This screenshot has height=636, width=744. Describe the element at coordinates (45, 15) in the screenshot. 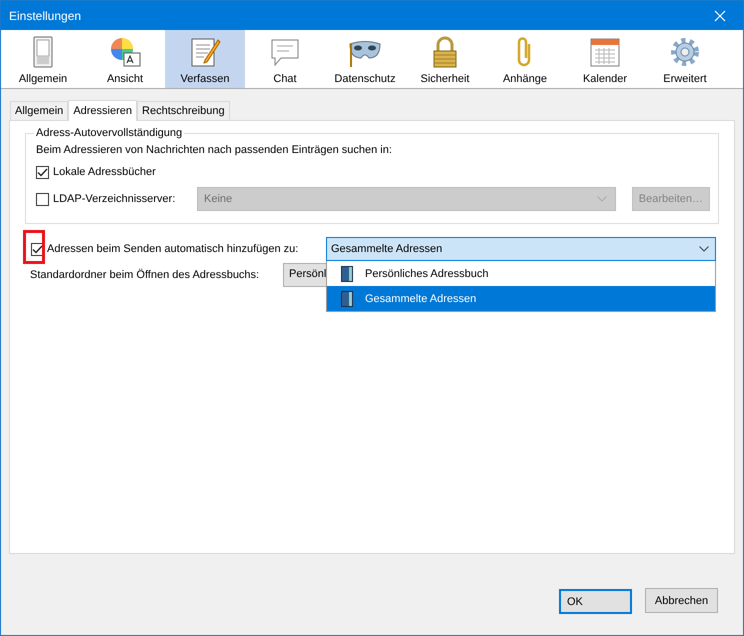

I see `window-title: Einstellungen` at that location.